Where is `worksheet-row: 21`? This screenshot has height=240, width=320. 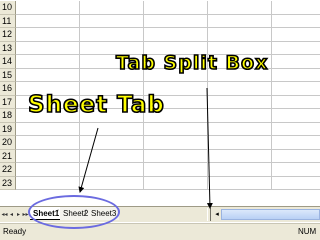
worksheet-row: 21 is located at coordinates (160, 156).